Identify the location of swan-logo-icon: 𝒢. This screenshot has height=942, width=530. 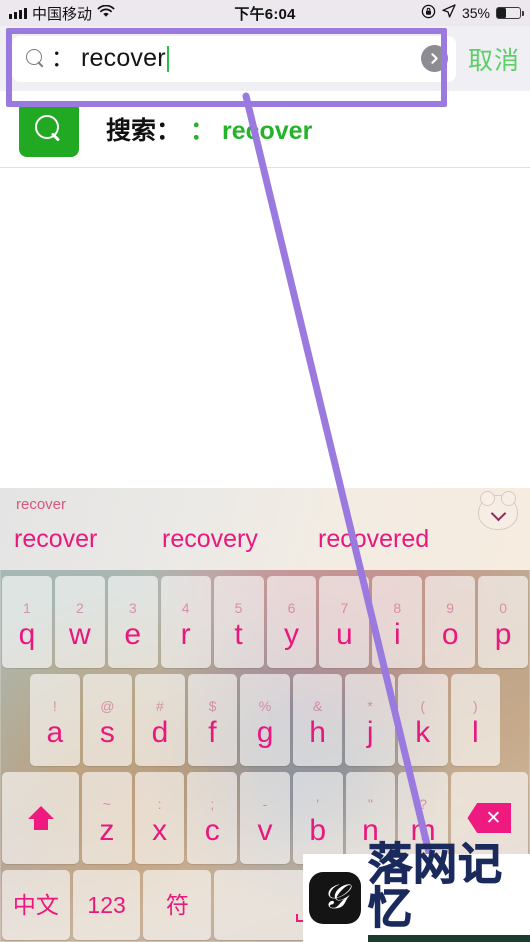
(335, 898).